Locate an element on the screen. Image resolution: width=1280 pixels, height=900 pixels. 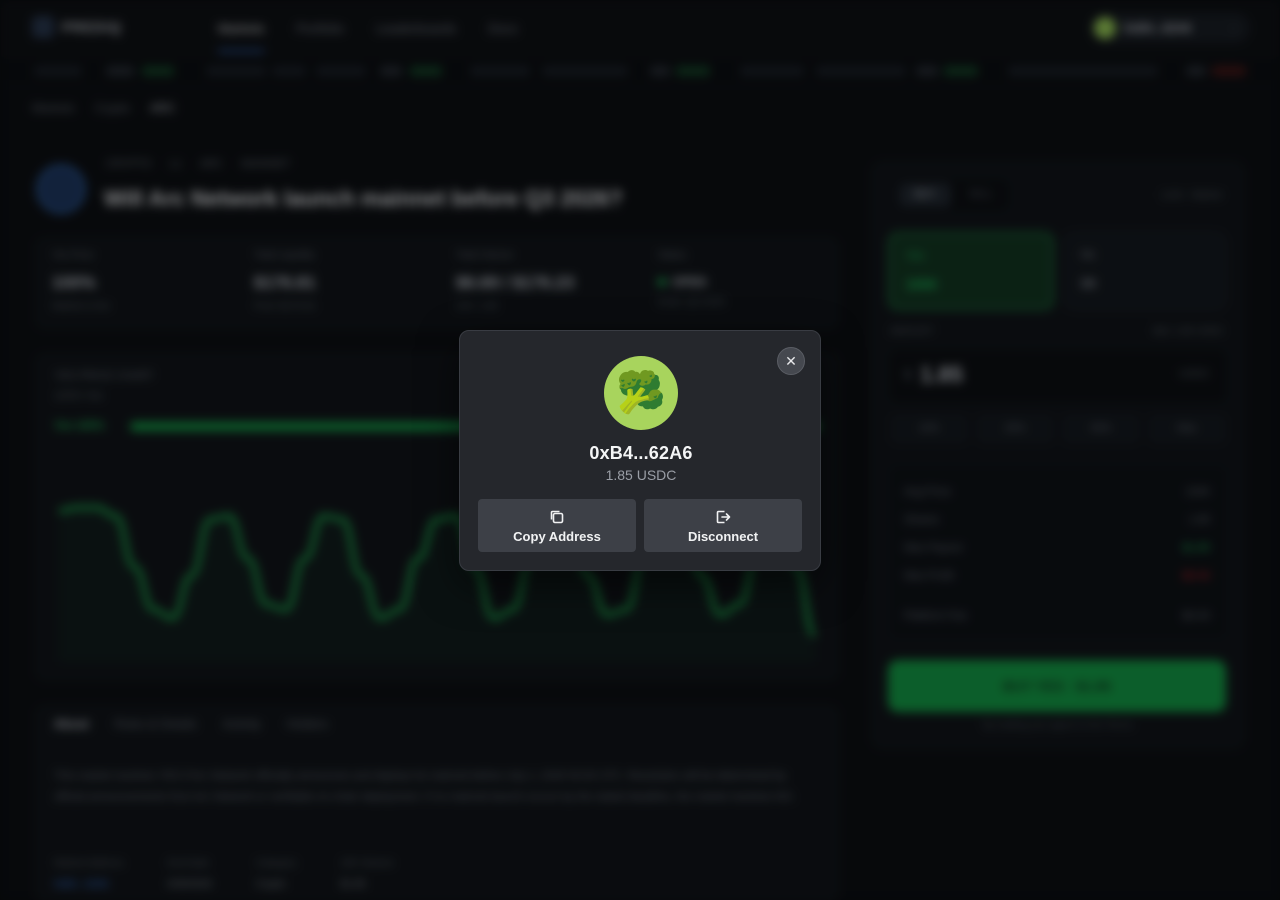
close-icon: ✕ is located at coordinates (791, 361).